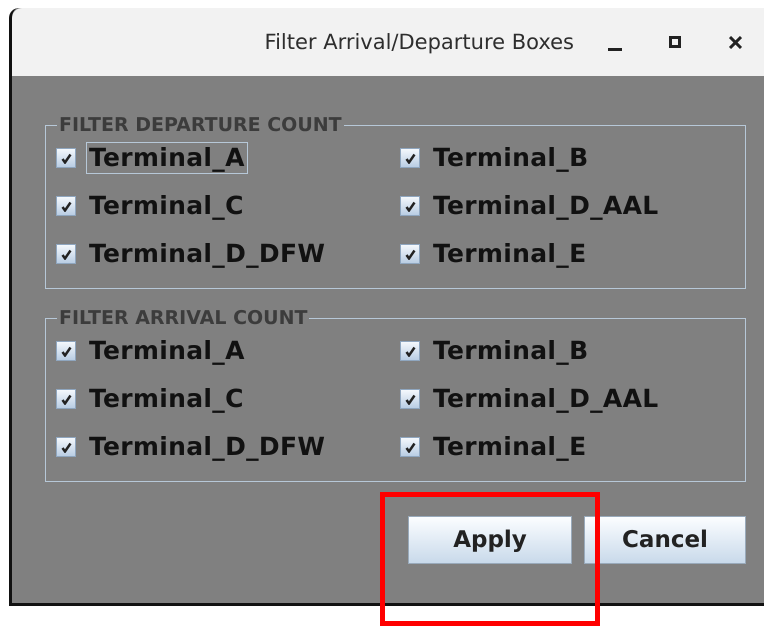 Image resolution: width=764 pixels, height=628 pixels. What do you see at coordinates (675, 42) in the screenshot?
I see `maximize-icon` at bounding box center [675, 42].